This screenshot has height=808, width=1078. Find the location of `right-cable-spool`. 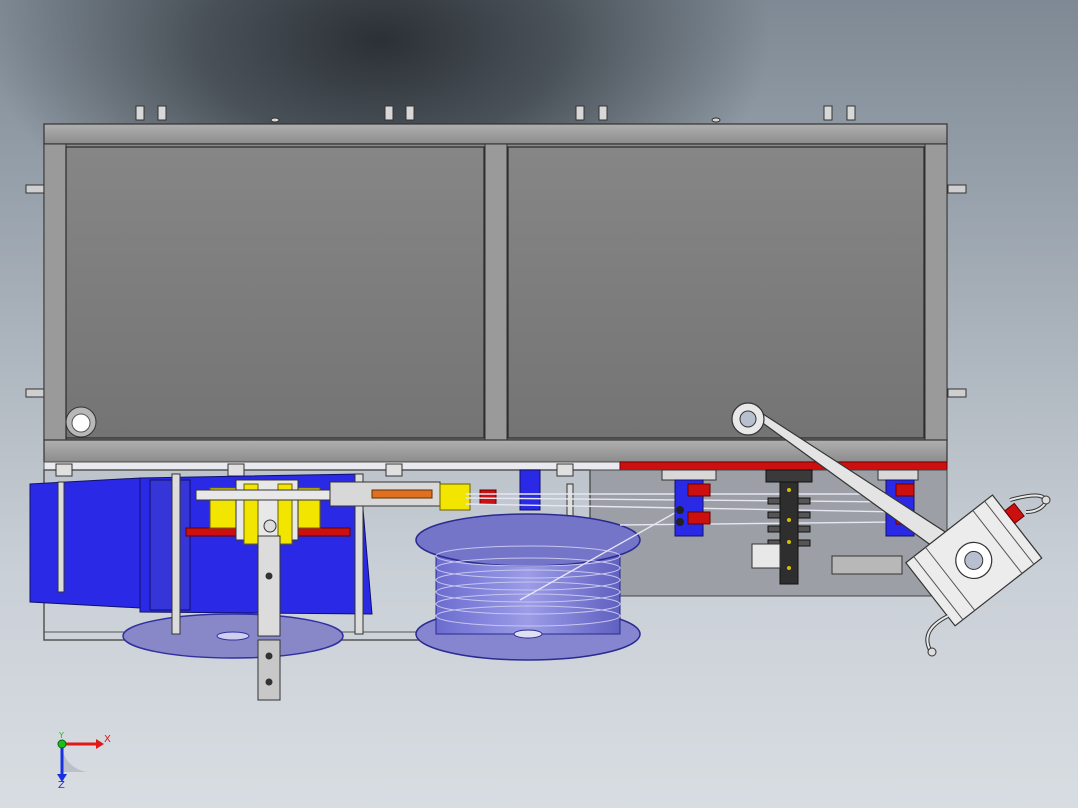

right-cable-spool is located at coordinates (528, 587).